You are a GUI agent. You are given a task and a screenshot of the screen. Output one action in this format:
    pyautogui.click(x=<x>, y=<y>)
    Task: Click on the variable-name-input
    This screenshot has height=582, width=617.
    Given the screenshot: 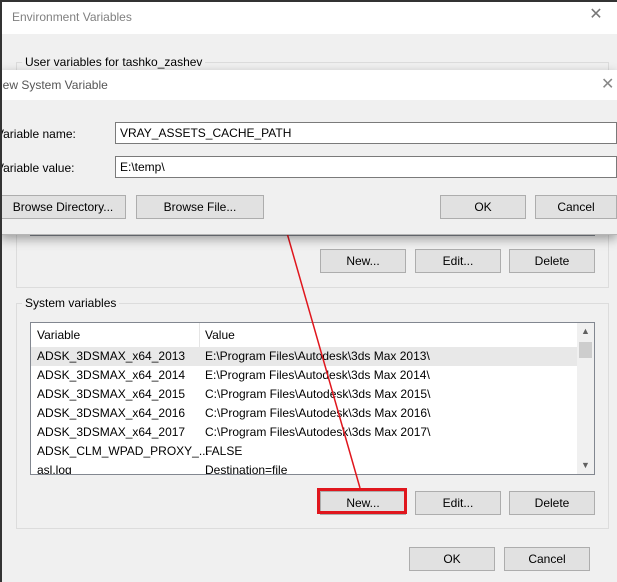 What is the action you would take?
    pyautogui.click(x=366, y=133)
    